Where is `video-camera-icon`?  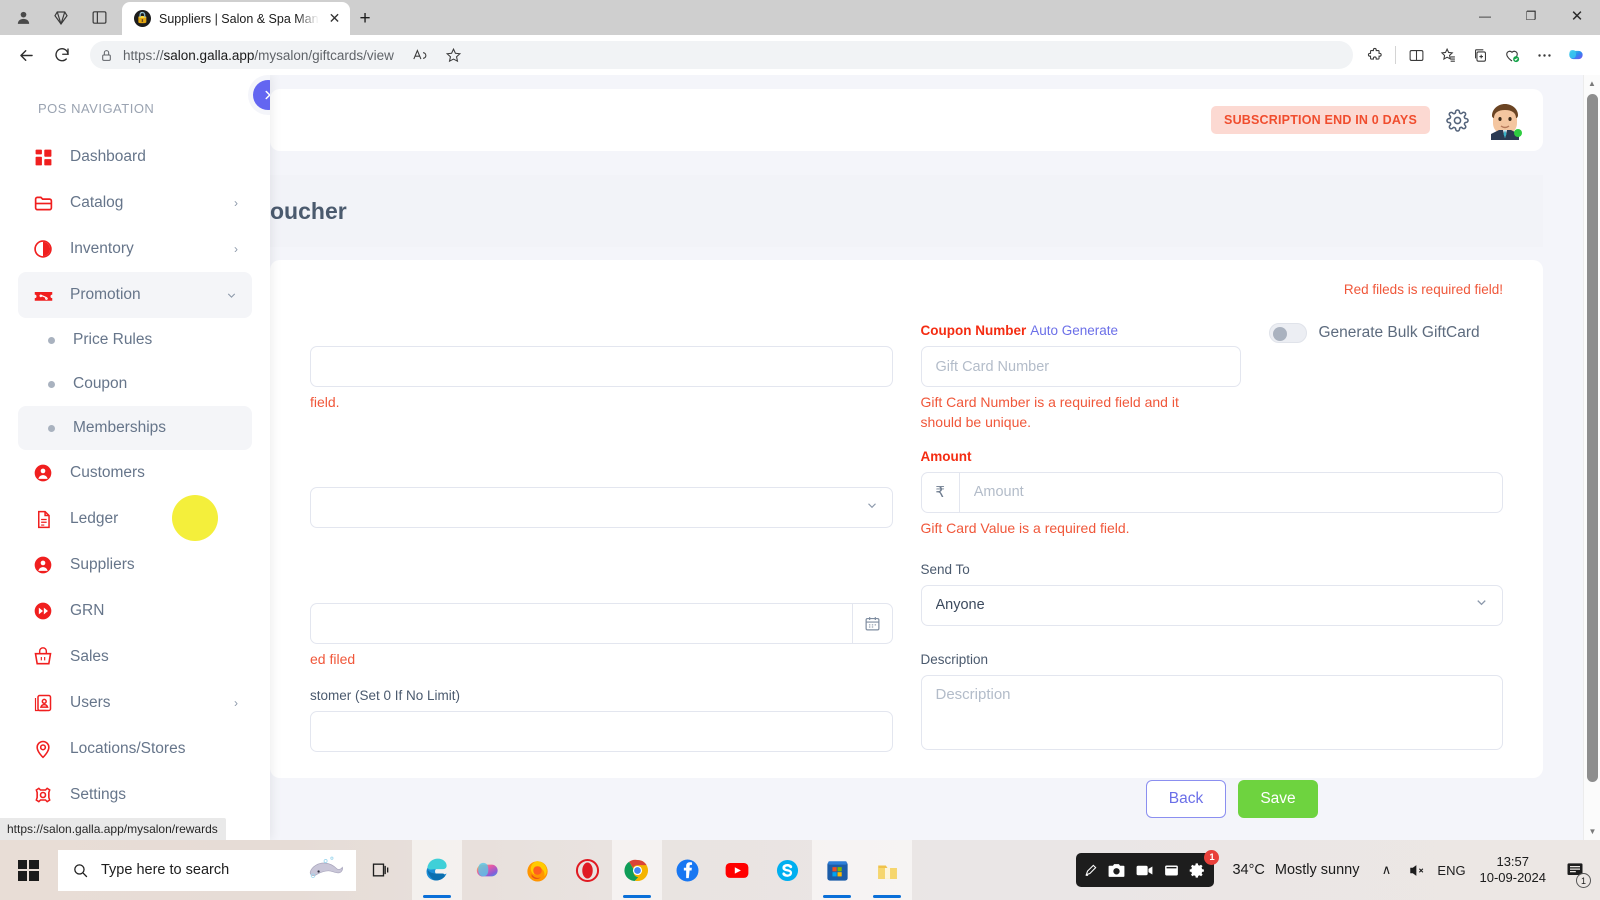 video-camera-icon is located at coordinates (1144, 870).